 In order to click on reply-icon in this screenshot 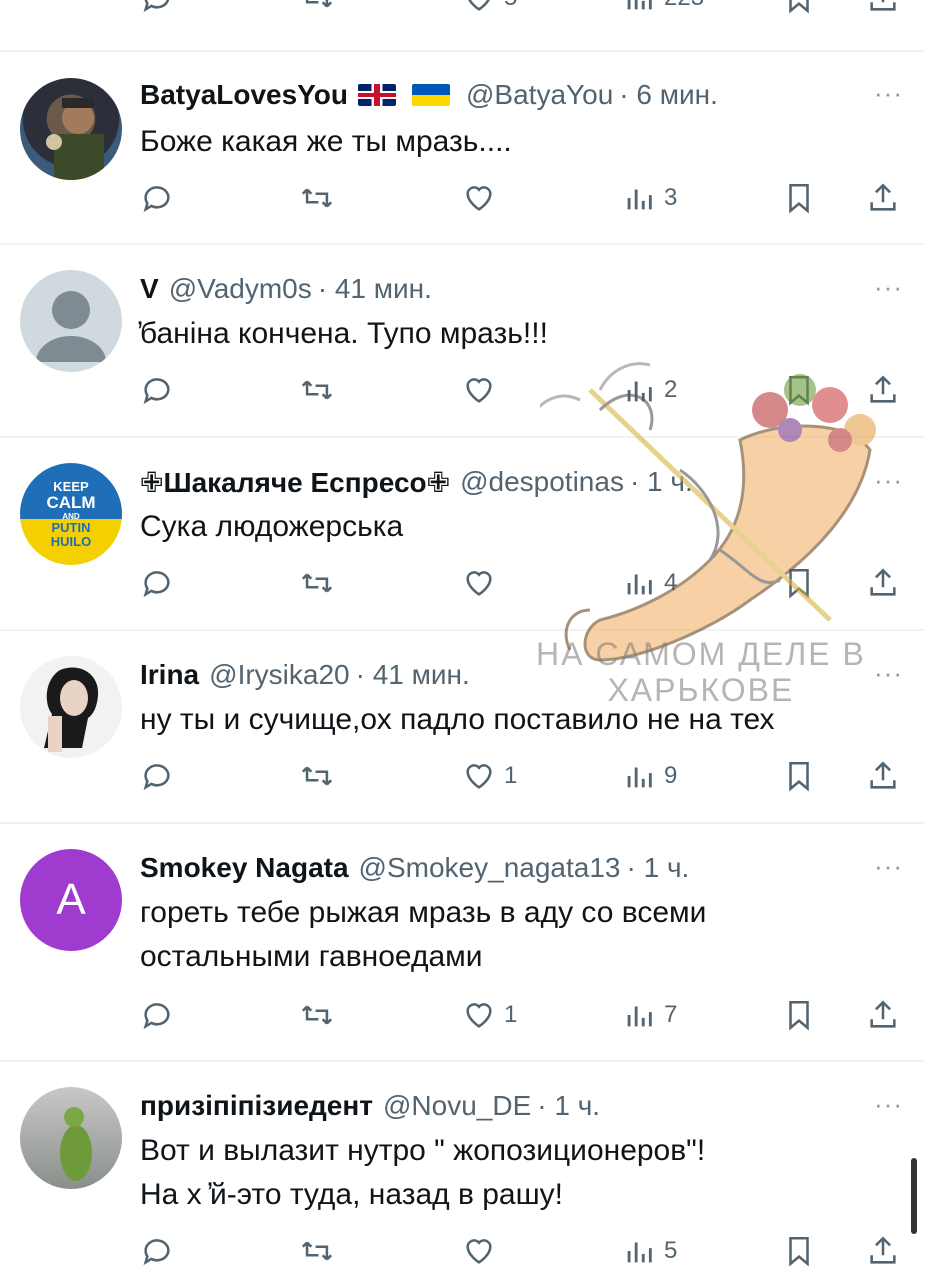, I will do `click(156, 584)`.